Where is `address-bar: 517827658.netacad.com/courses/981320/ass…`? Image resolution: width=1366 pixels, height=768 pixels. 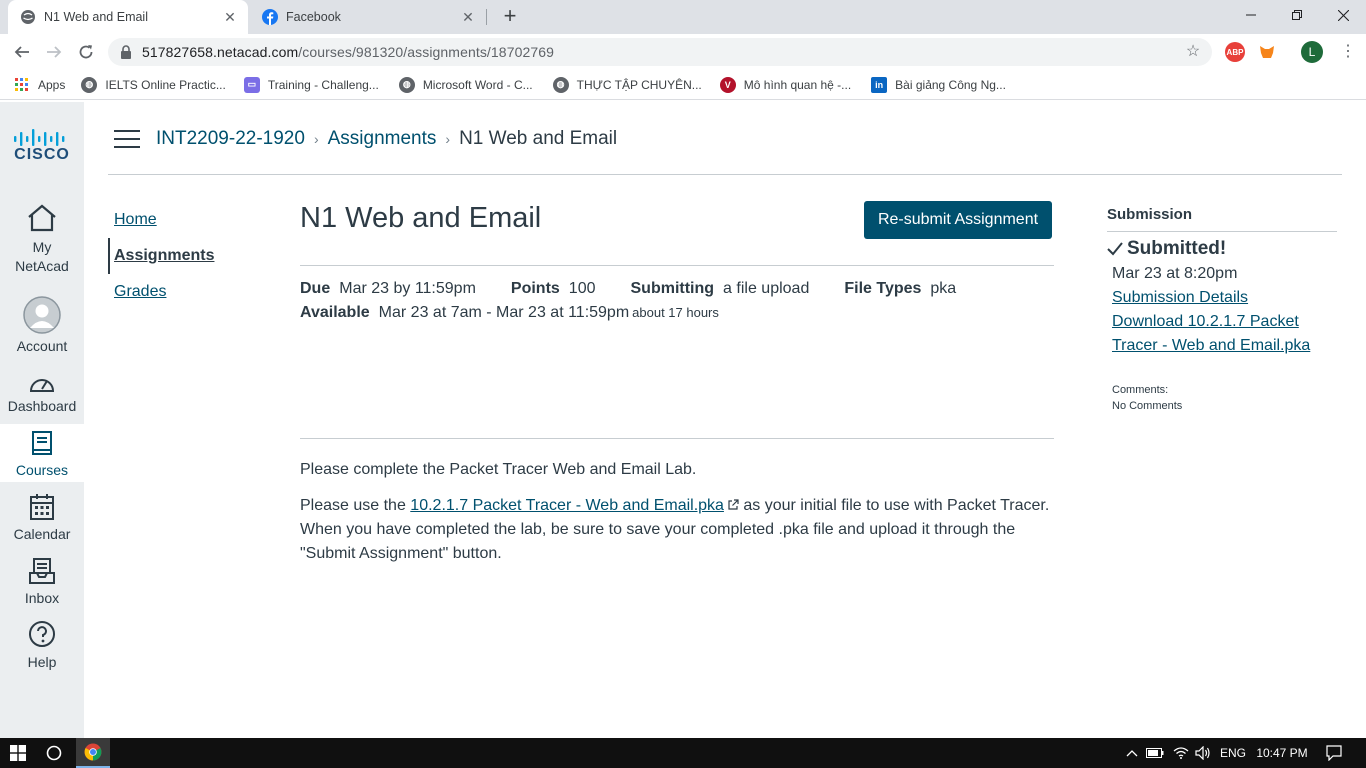 address-bar: 517827658.netacad.com/courses/981320/ass… is located at coordinates (660, 52).